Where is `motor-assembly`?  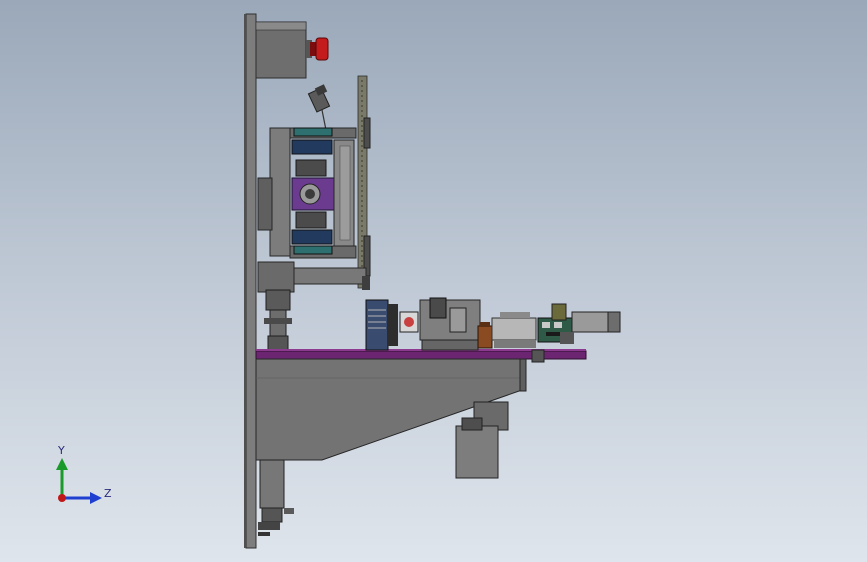
motor-assembly is located at coordinates (482, 440).